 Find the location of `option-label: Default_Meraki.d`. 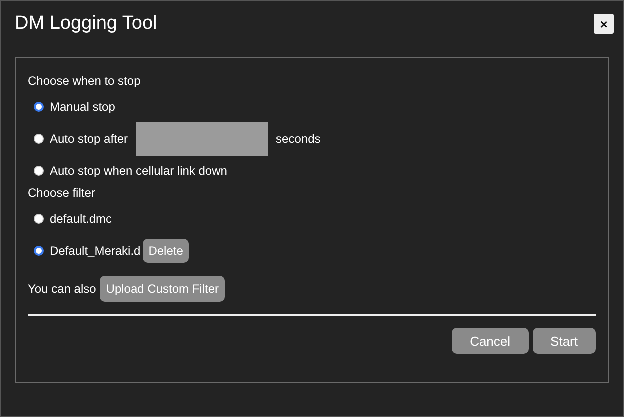

option-label: Default_Meraki.d is located at coordinates (95, 251).